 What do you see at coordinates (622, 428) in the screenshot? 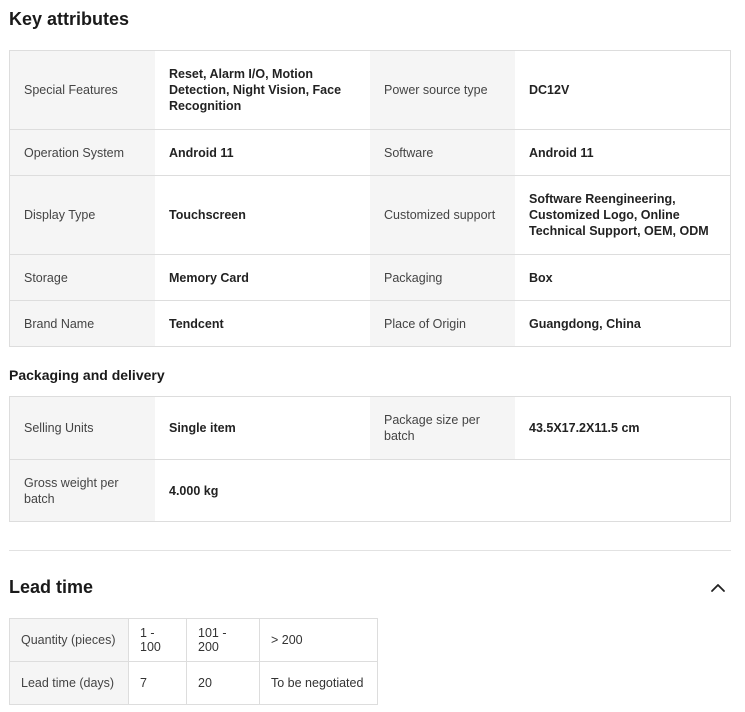
I see `attribute-value: 43.5X17.2X11.5 cm` at bounding box center [622, 428].